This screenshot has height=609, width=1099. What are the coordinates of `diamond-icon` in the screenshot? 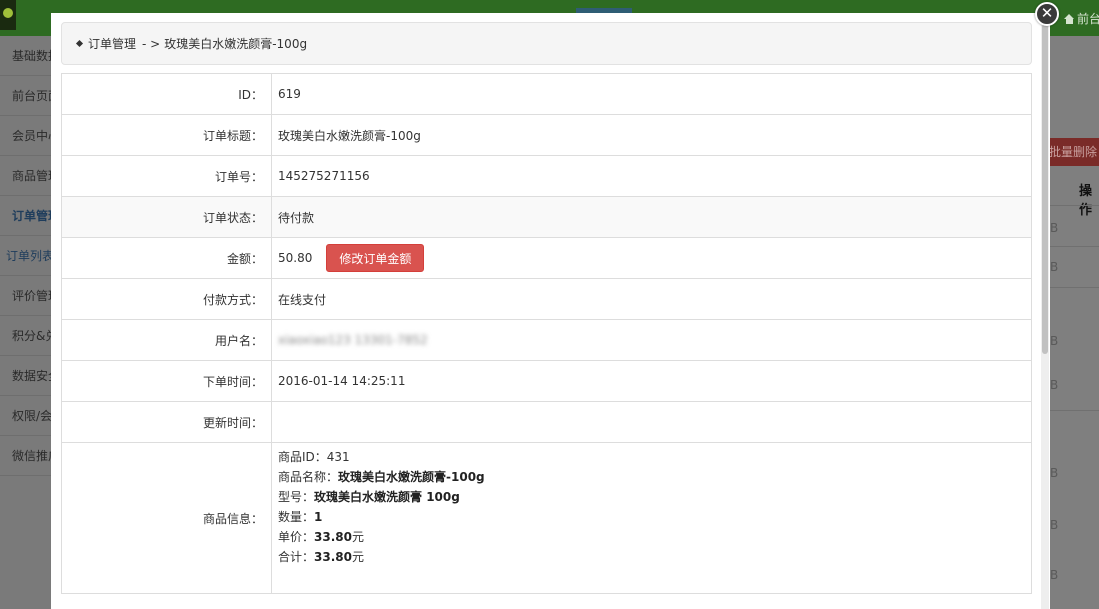 It's located at (79, 43).